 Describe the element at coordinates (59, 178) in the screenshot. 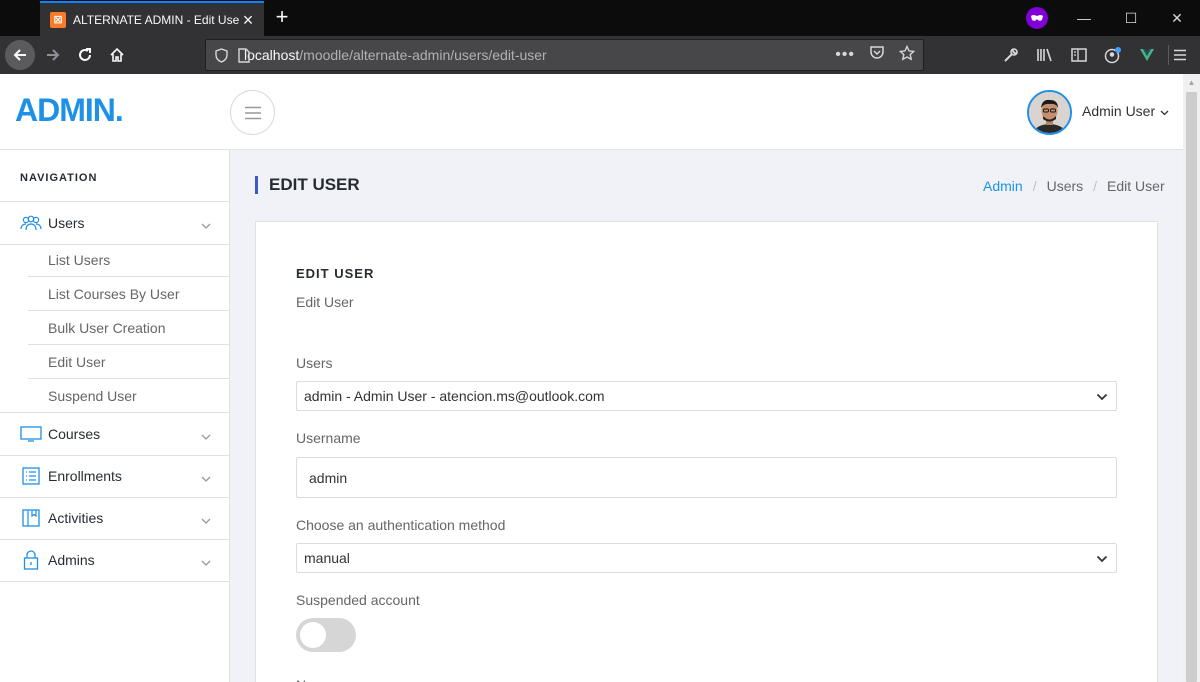

I see `nav-heading: NAVIGATION` at that location.